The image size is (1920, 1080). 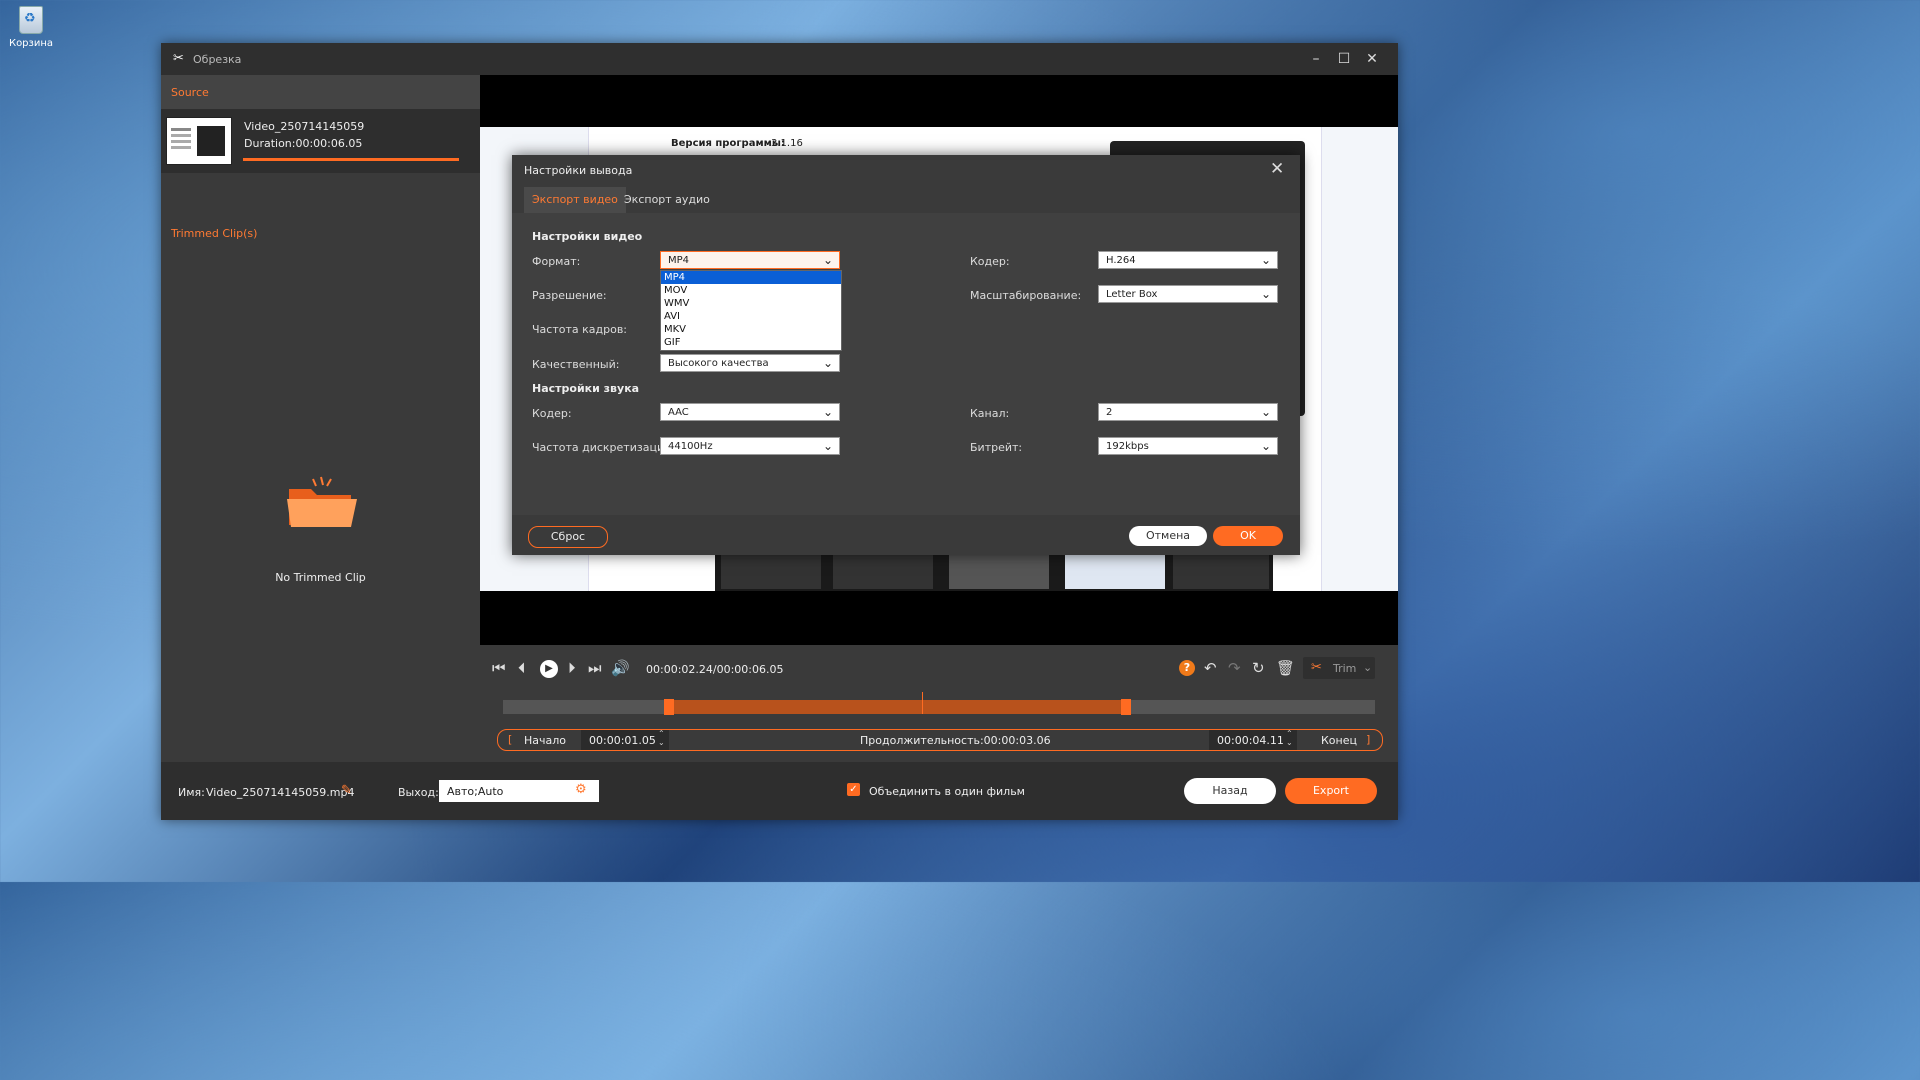 I want to click on time-display: 00:00:02.24/00:00:06.05, so click(x=715, y=669).